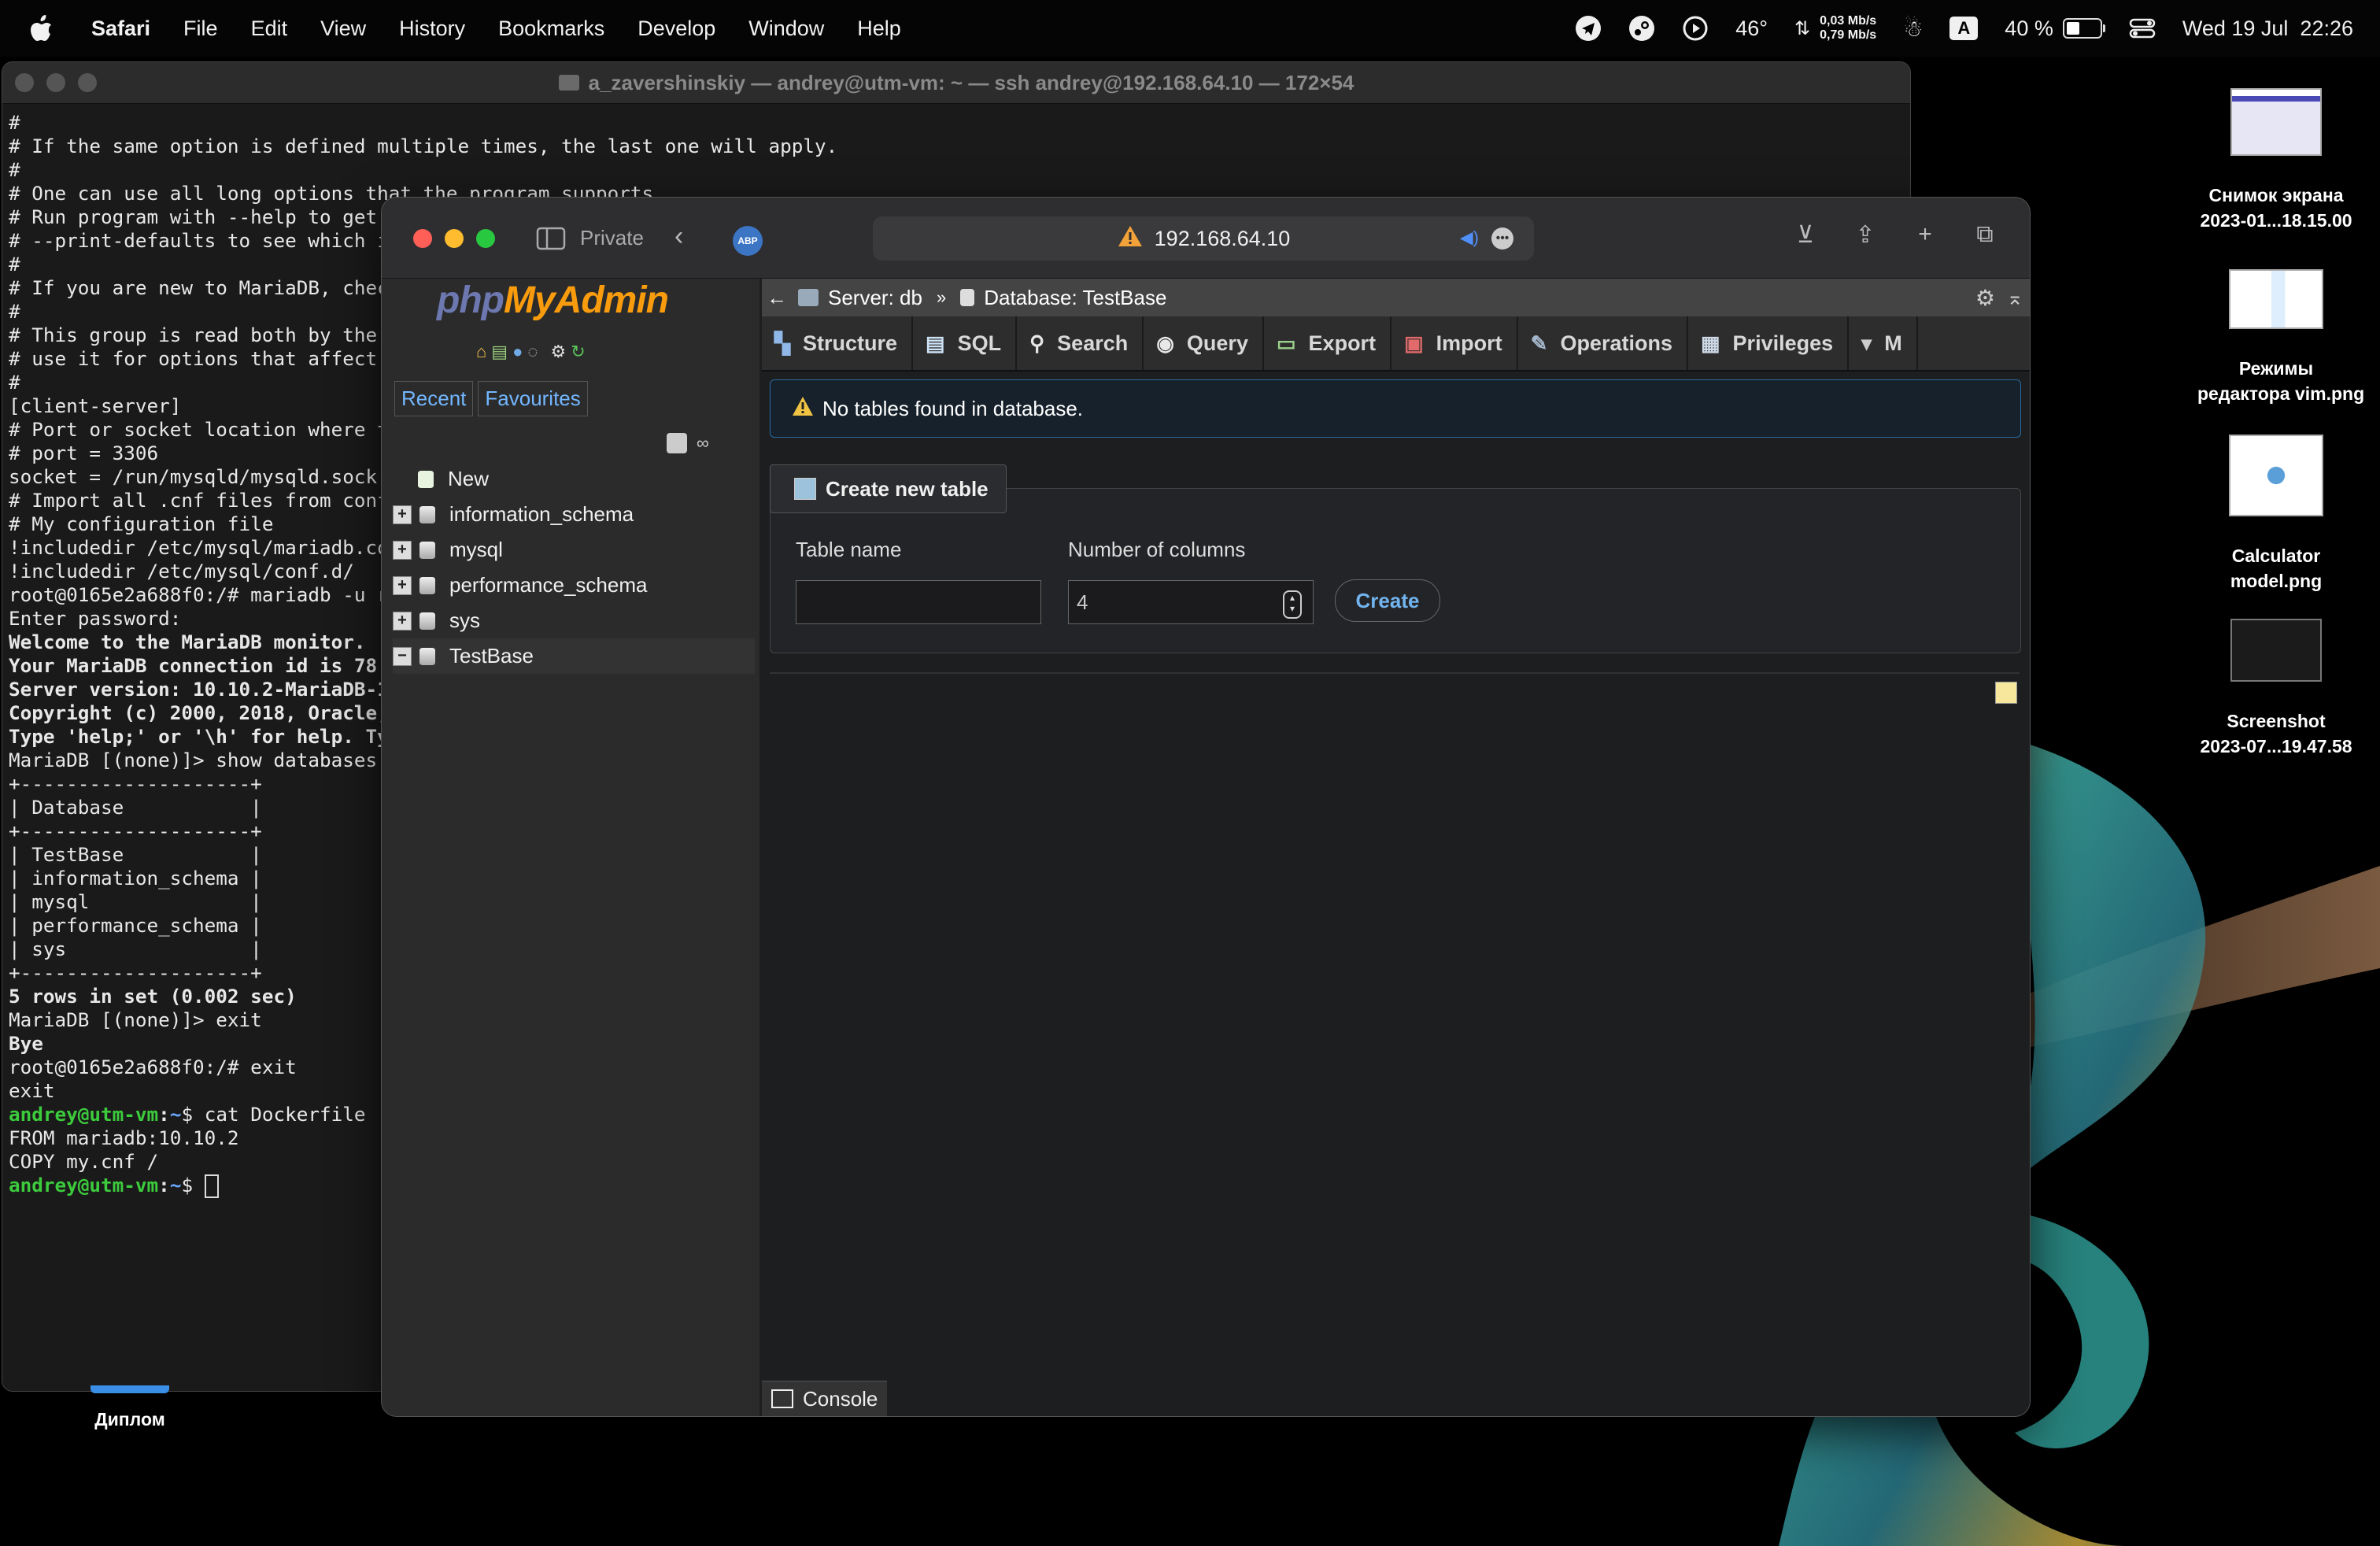 The image size is (2380, 1546). Describe the element at coordinates (481, 352) in the screenshot. I see `home-icon: ⌂` at that location.